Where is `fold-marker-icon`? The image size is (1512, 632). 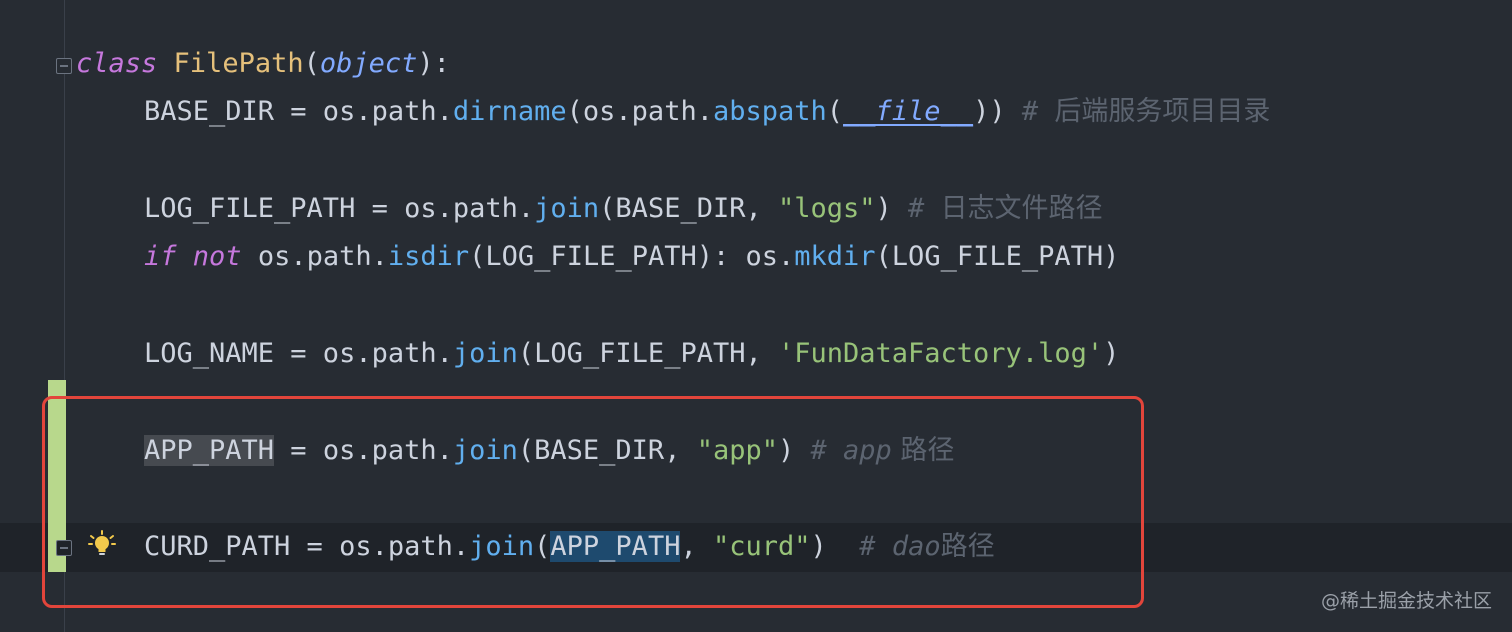 fold-marker-icon is located at coordinates (64, 66).